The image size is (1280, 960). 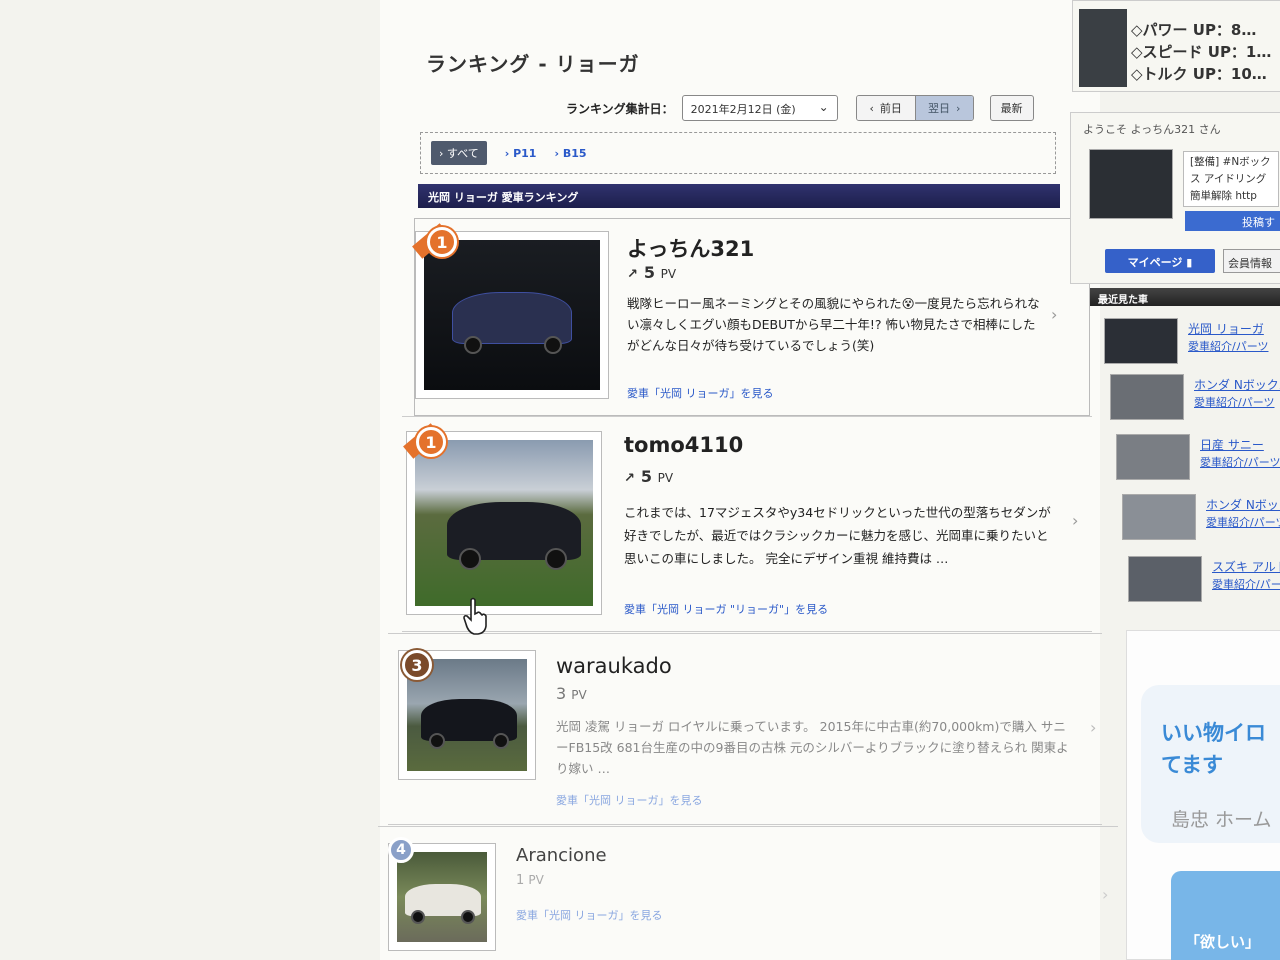 What do you see at coordinates (1204, 580) in the screenshot?
I see `recent-car-item: スズキ アルト 愛車紹介/パーツ` at bounding box center [1204, 580].